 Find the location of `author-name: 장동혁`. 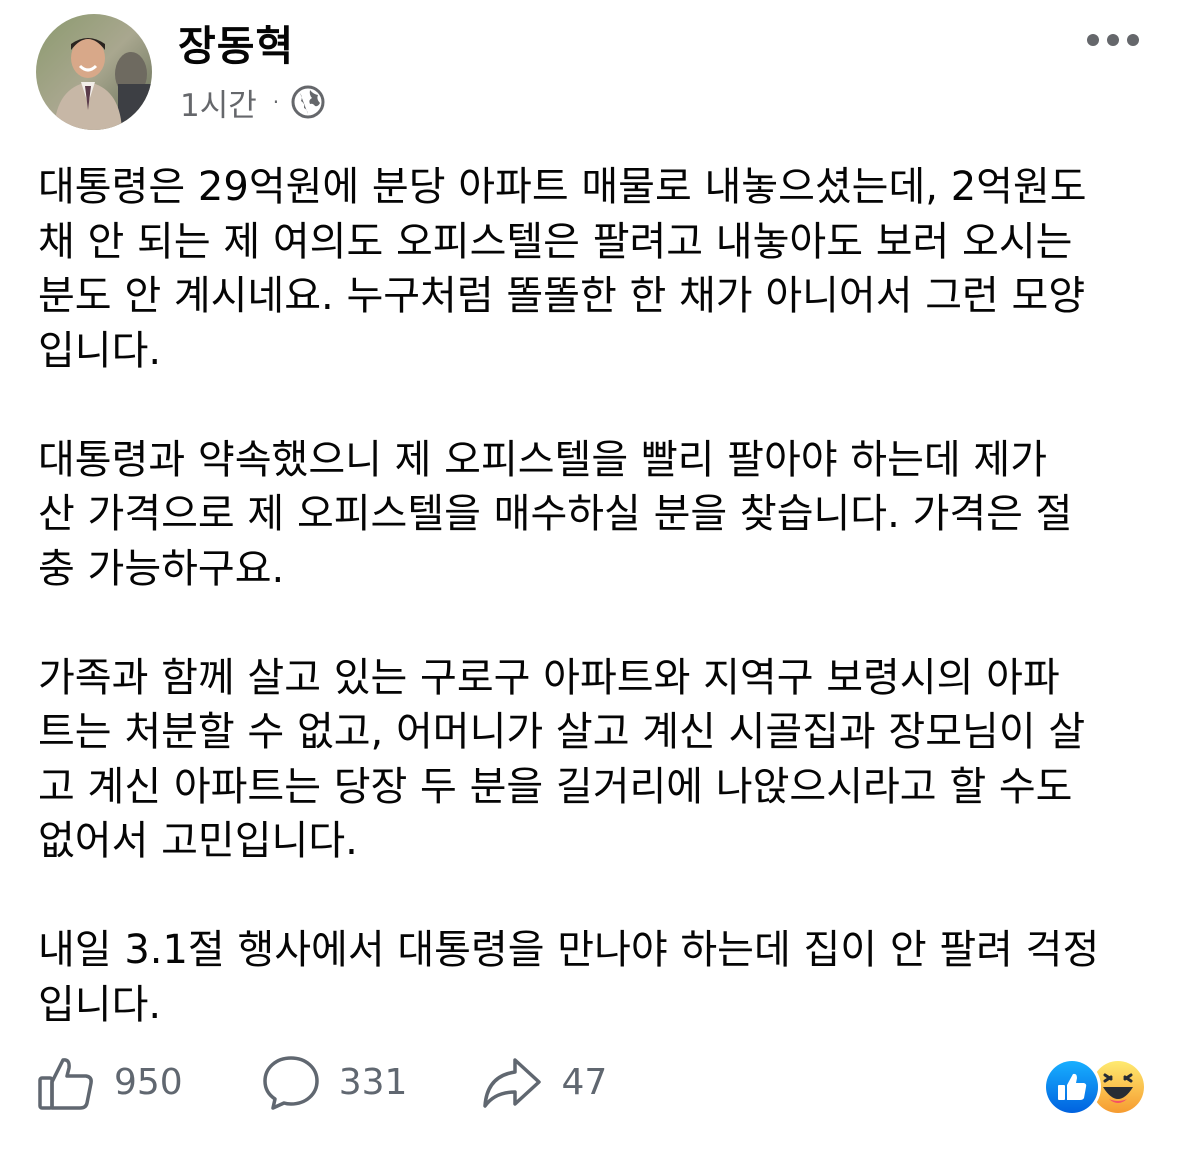

author-name: 장동혁 is located at coordinates (236, 46).